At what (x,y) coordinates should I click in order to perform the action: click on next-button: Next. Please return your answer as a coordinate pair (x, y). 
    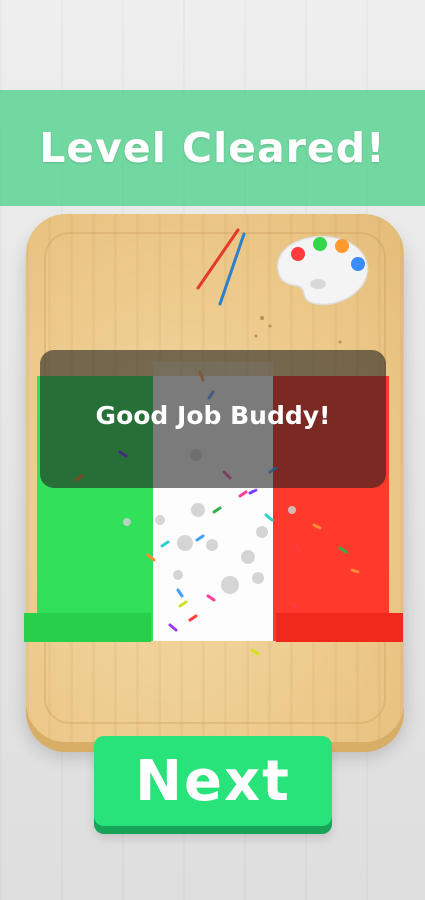
    Looking at the image, I should click on (213, 781).